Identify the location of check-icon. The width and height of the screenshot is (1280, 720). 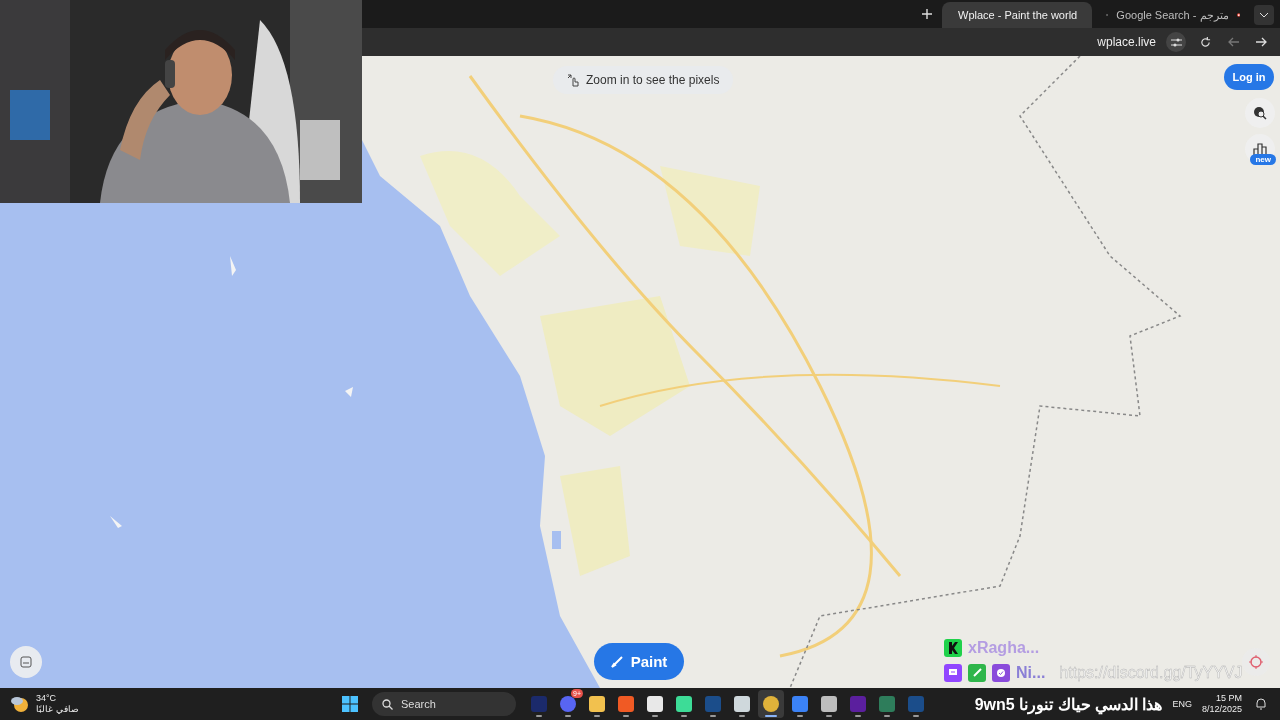
(1001, 673).